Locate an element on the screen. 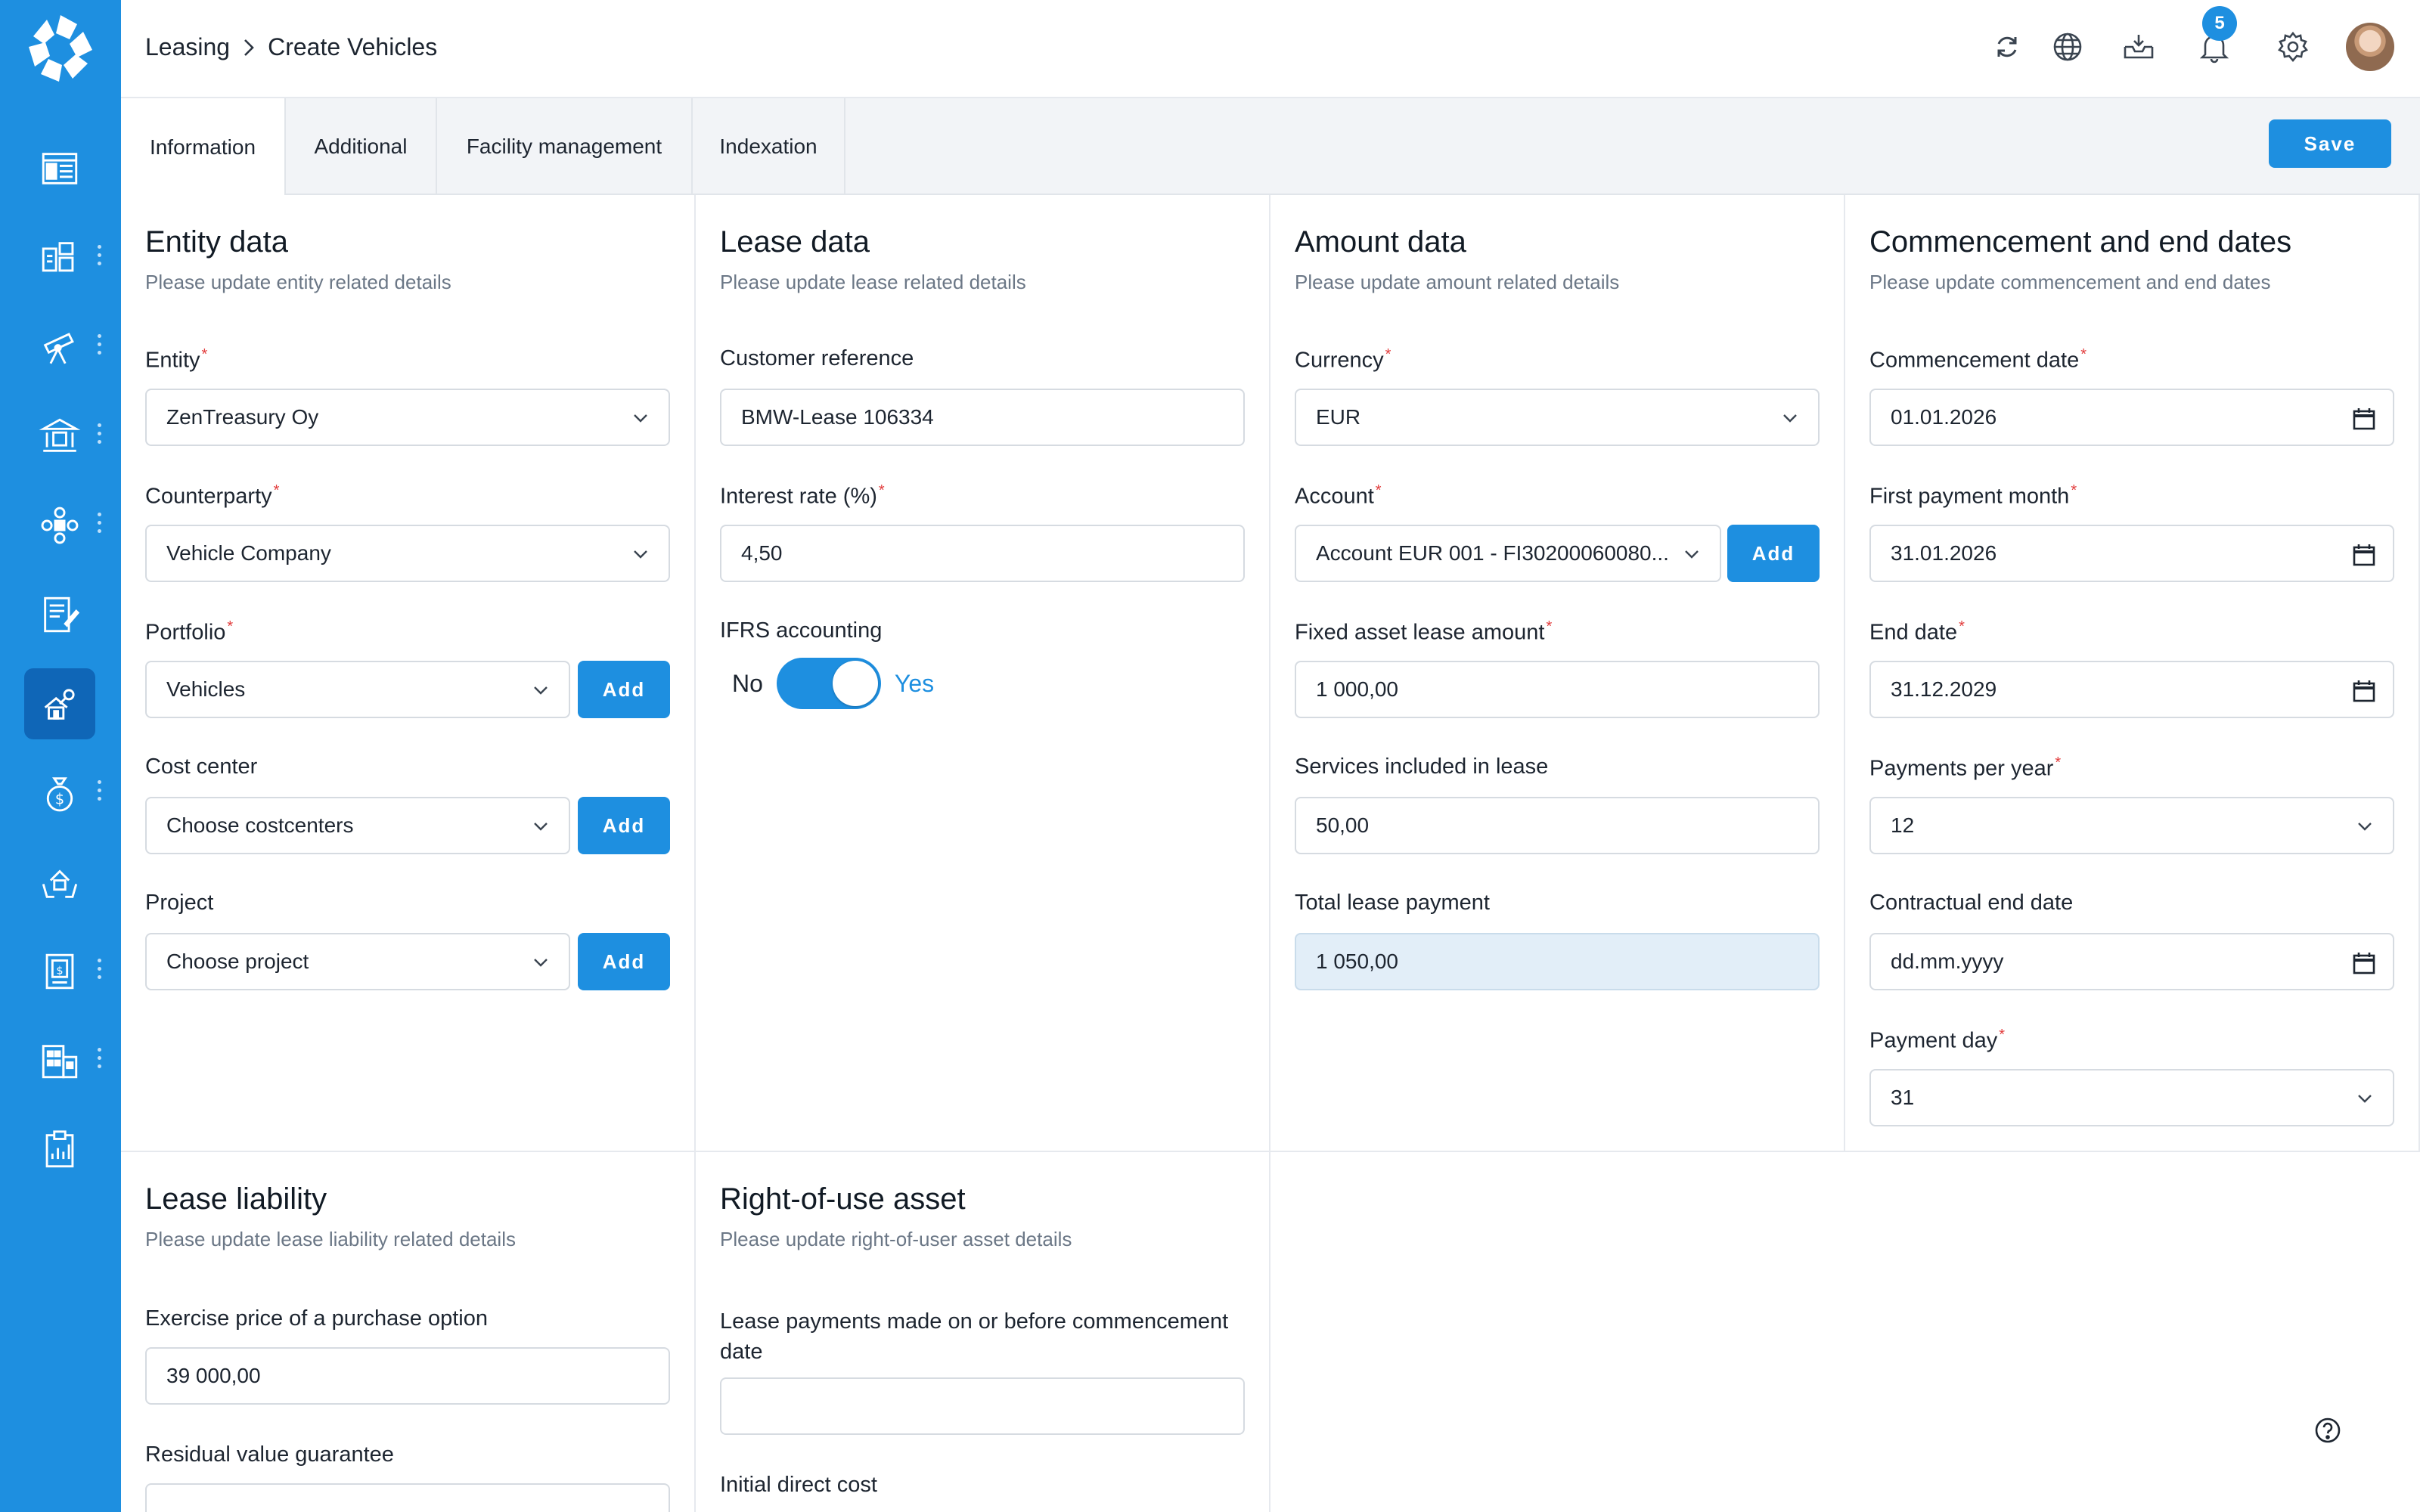 The image size is (2420, 1512). clipboard-icon is located at coordinates (59, 1149).